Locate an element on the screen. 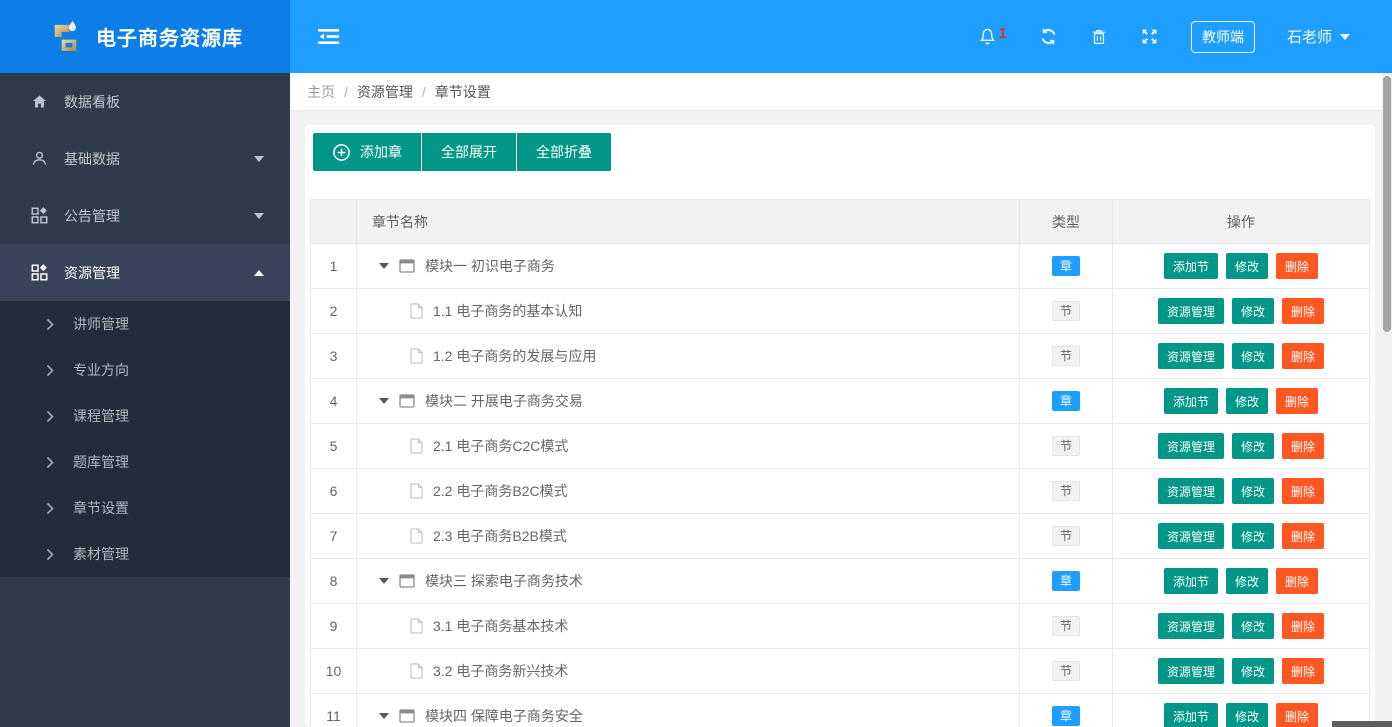  sidebar-item-label: 基础数据 is located at coordinates (92, 158).